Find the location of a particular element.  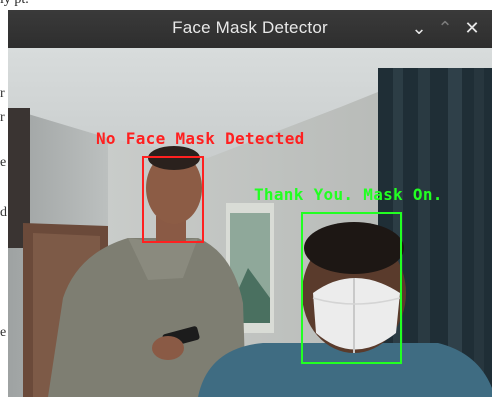

detection-box-mask-on is located at coordinates (351, 288).